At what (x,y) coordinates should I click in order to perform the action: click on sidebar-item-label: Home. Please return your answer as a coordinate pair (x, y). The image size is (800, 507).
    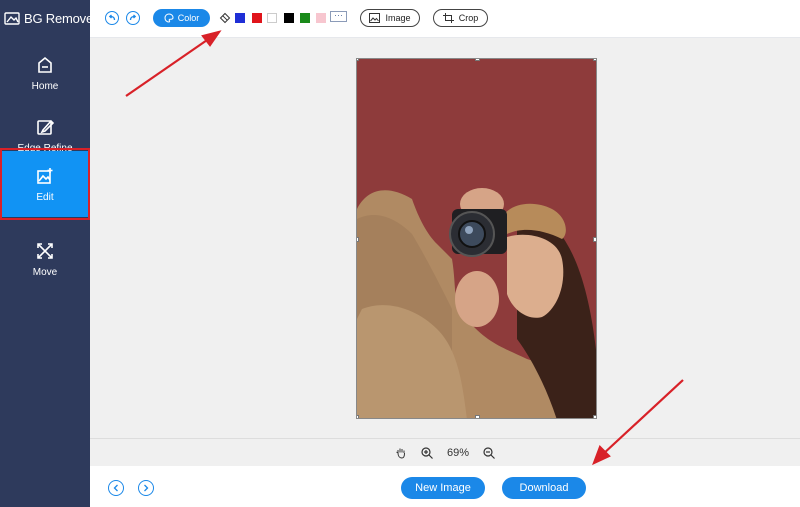
    Looking at the image, I should click on (45, 86).